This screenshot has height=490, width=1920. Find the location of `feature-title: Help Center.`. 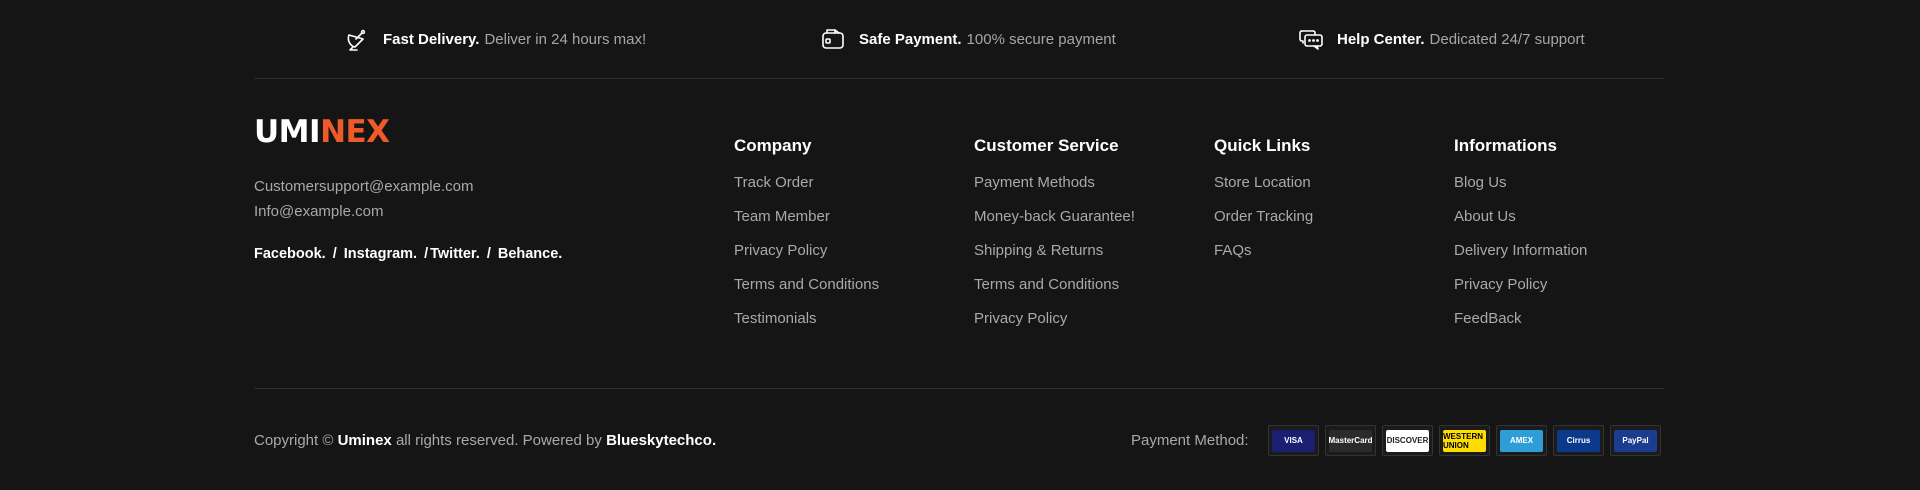

feature-title: Help Center. is located at coordinates (1381, 39).